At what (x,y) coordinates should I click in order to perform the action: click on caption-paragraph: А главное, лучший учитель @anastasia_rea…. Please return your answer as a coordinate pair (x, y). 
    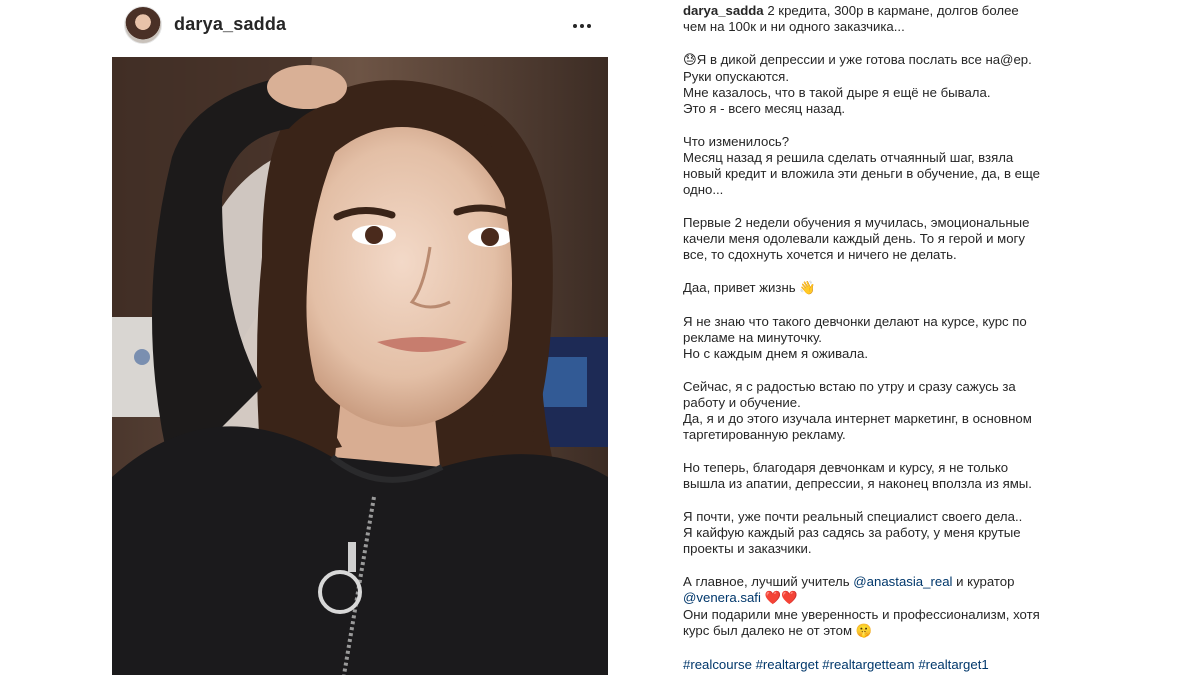
    Looking at the image, I should click on (863, 607).